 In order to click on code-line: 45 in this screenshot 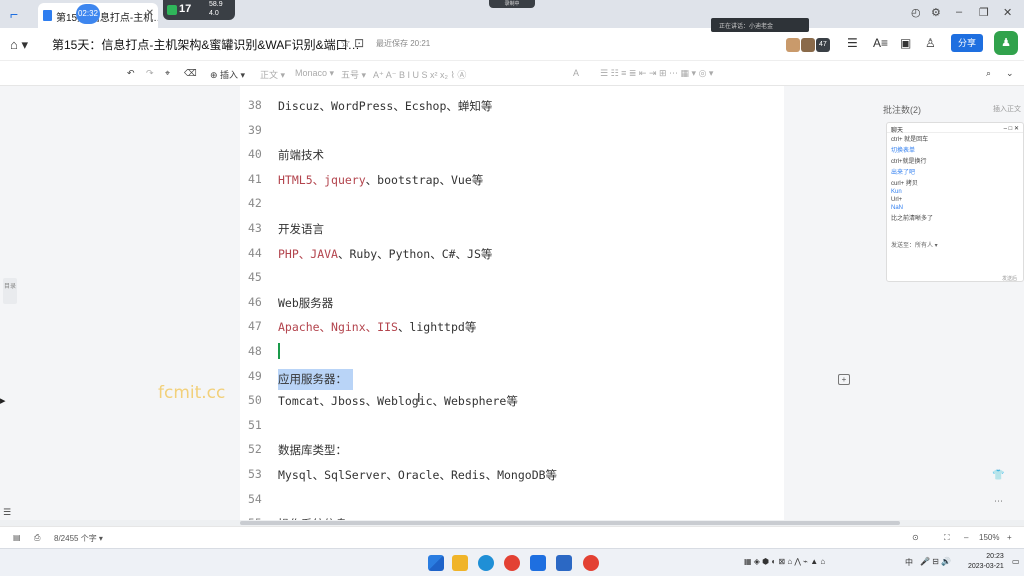, I will do `click(512, 278)`.